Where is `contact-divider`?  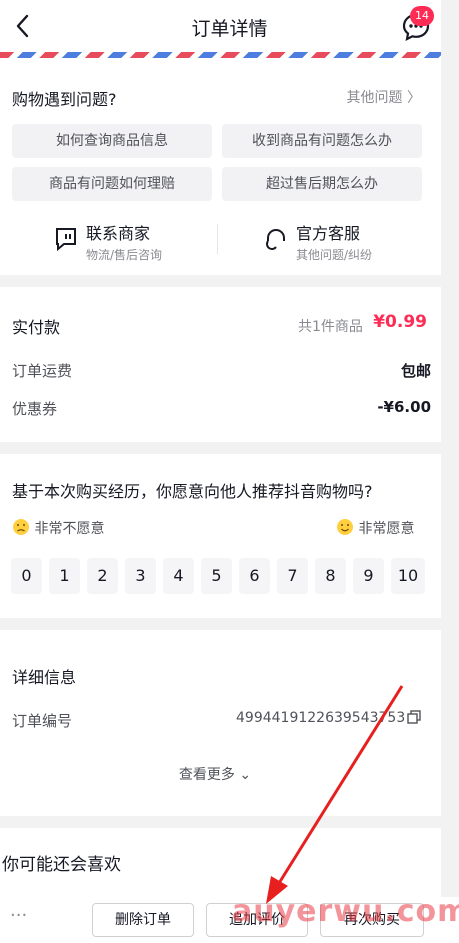
contact-divider is located at coordinates (217, 239).